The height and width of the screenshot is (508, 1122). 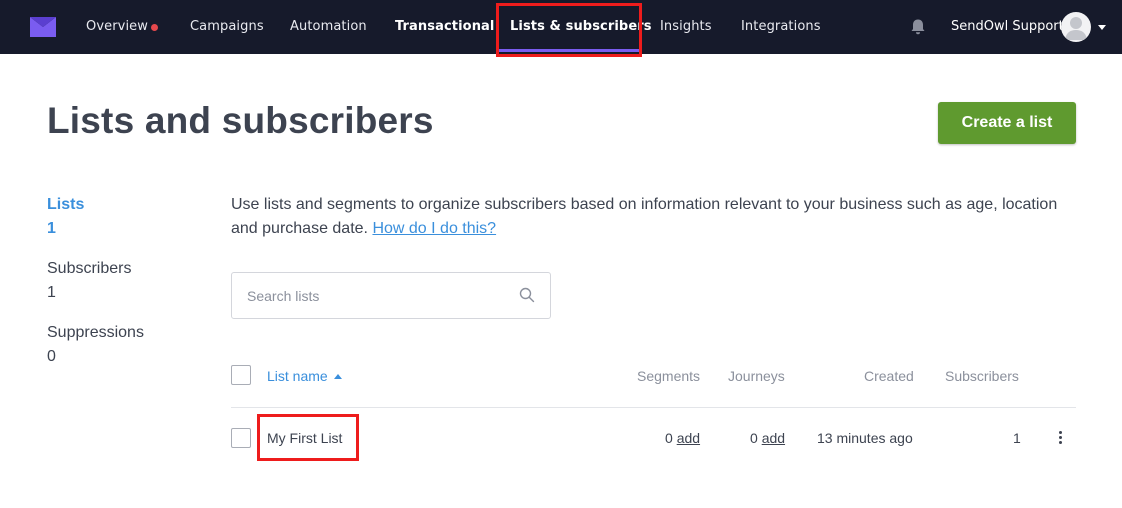 What do you see at coordinates (1007, 123) in the screenshot?
I see `create-list-button: Create a list` at bounding box center [1007, 123].